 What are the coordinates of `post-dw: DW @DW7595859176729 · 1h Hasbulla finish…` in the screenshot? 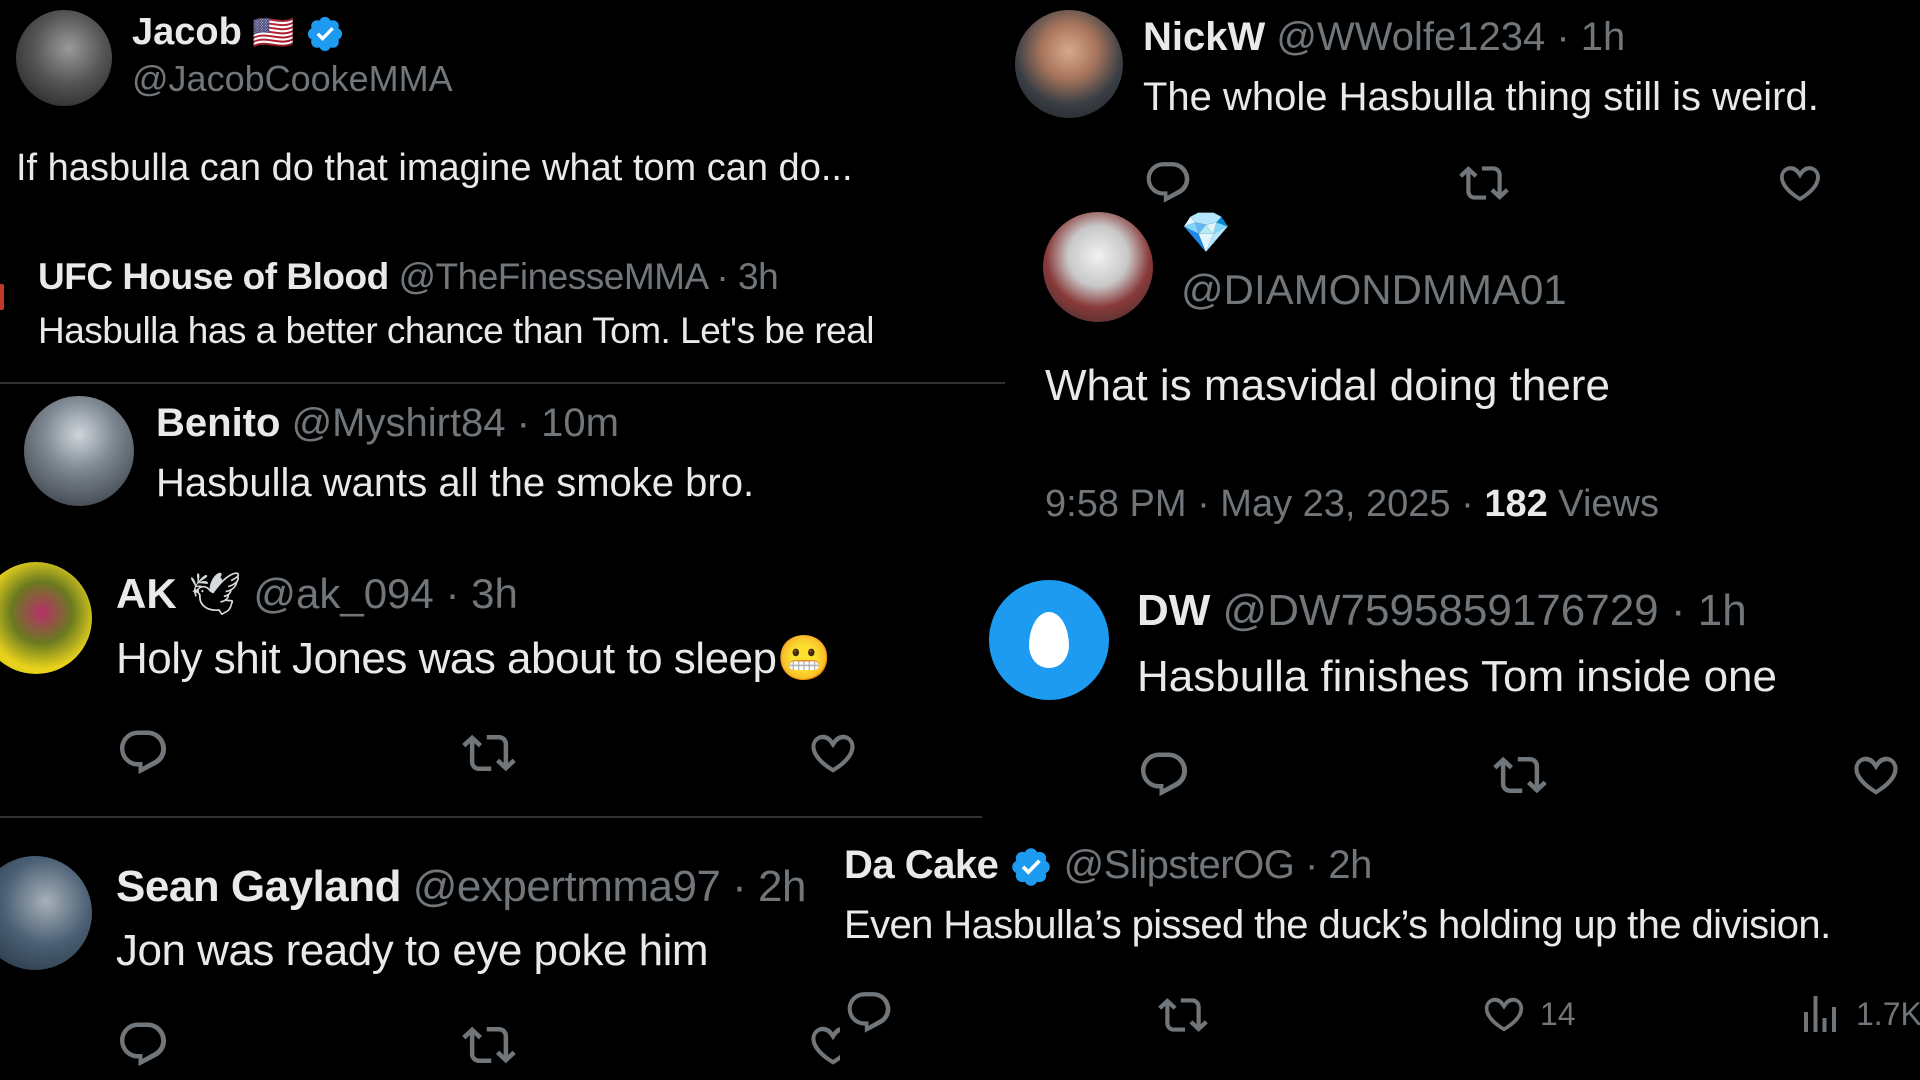 It's located at (1452, 687).